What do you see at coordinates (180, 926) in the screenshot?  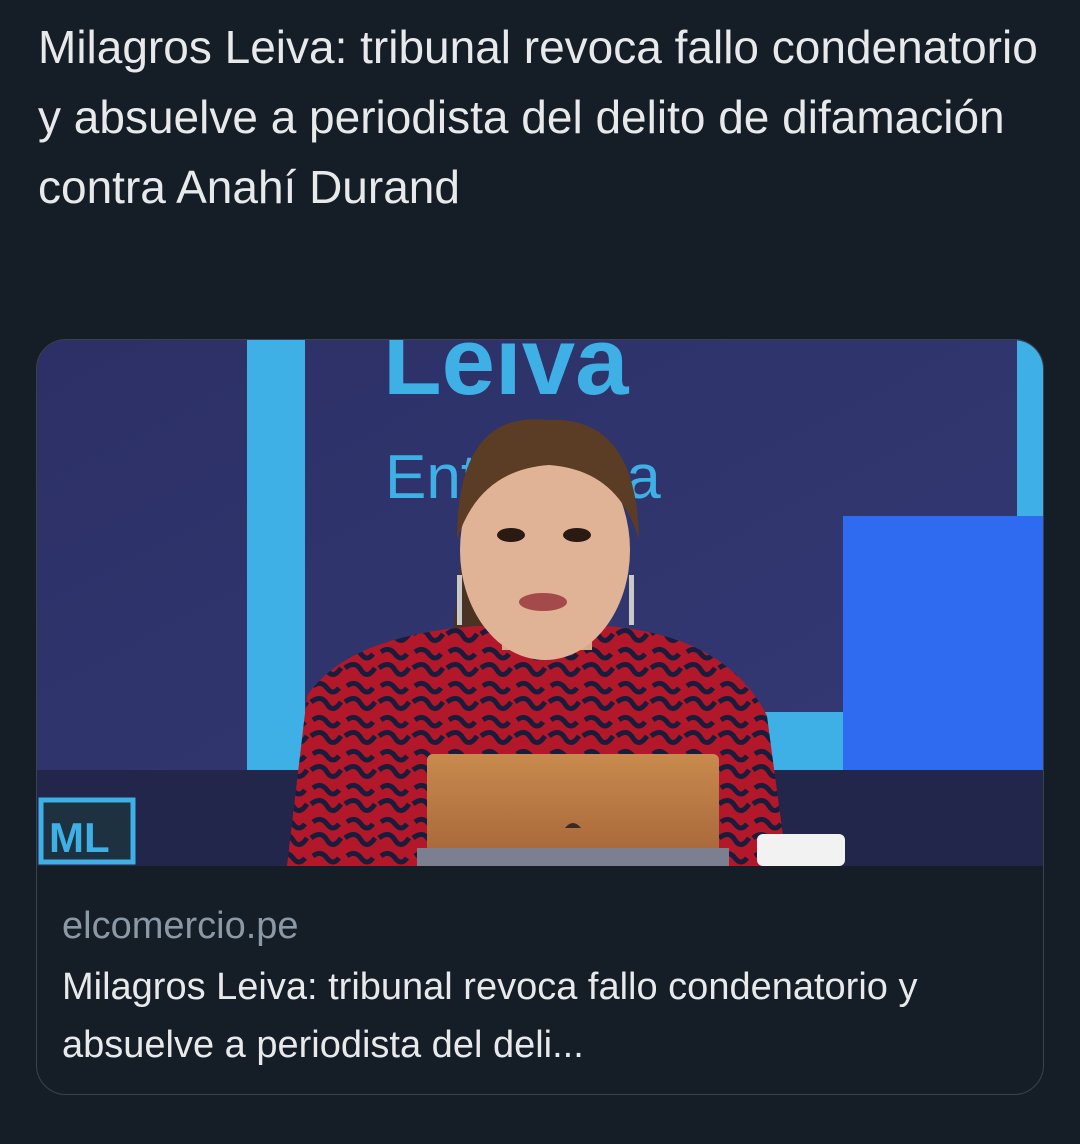 I see `card-domain: elcomercio.pe` at bounding box center [180, 926].